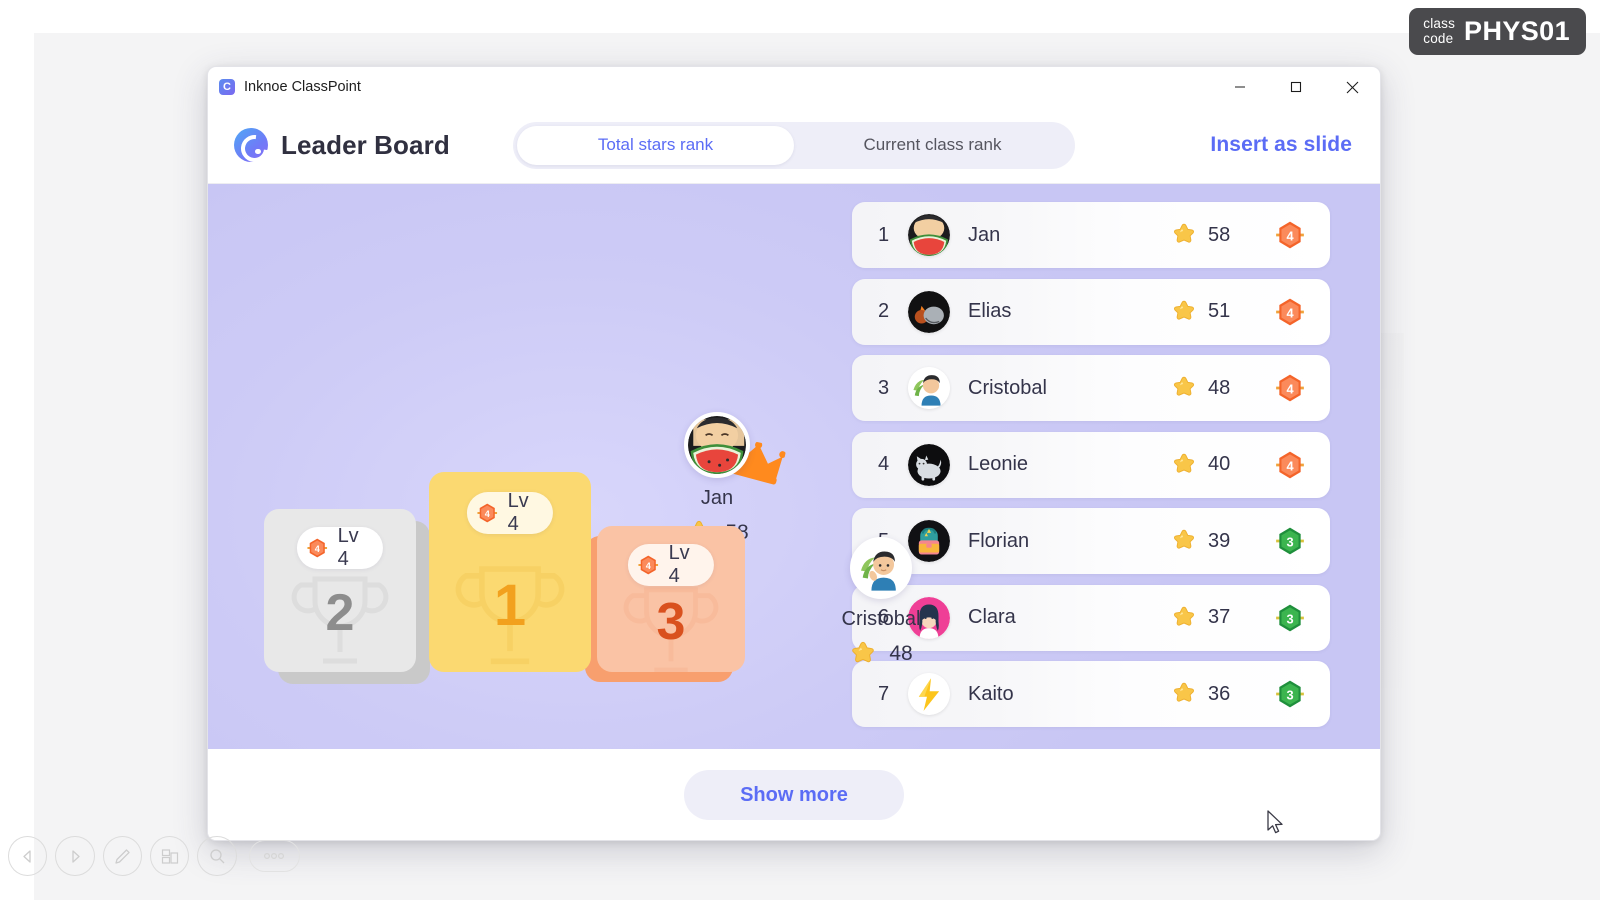 This screenshot has height=900, width=1600. Describe the element at coordinates (884, 234) in the screenshot. I see `rank-position: 1` at that location.